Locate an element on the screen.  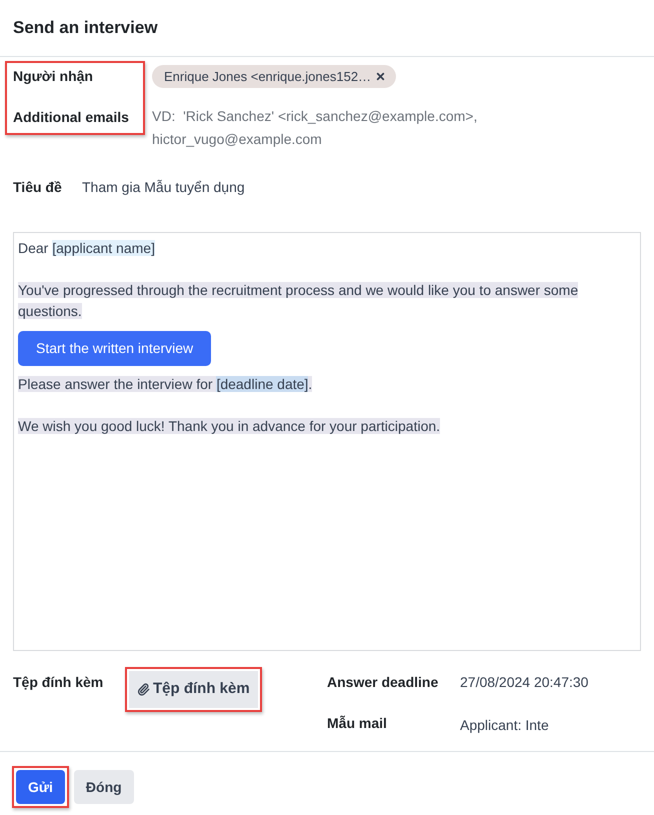
answer-deadline-field: 27/08/2024 20:47:30 is located at coordinates (535, 682).